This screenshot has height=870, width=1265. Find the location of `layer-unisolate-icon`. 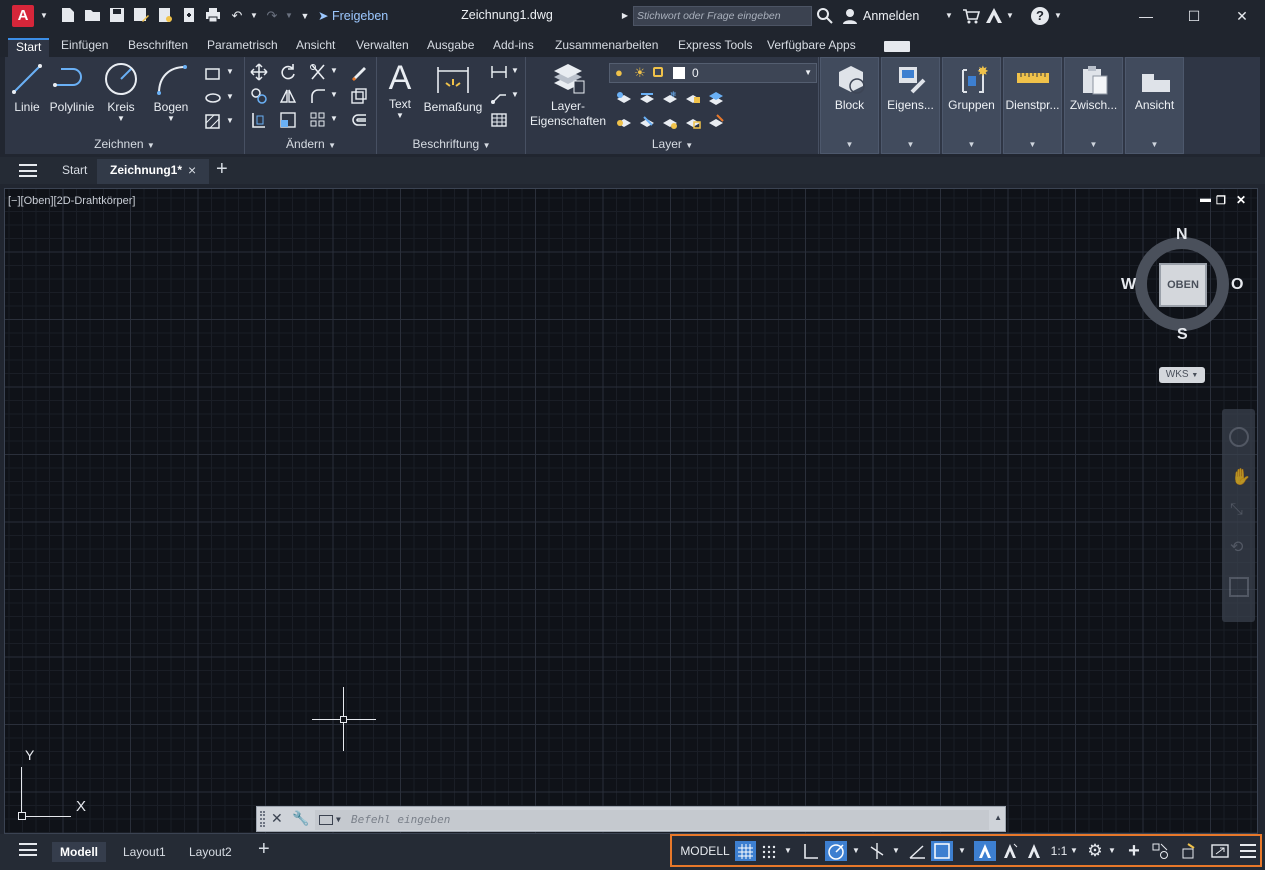

layer-unisolate-icon is located at coordinates (647, 122).